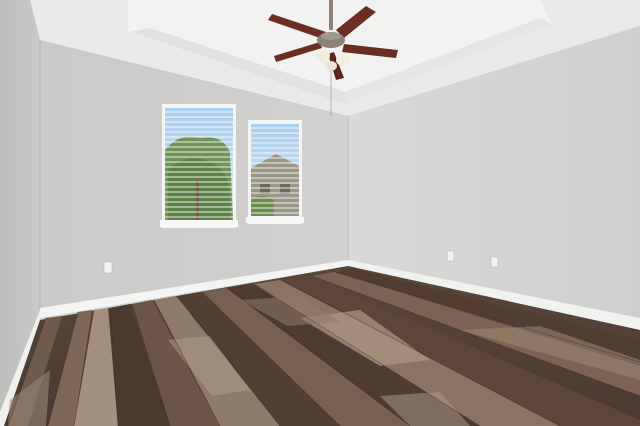  What do you see at coordinates (331, 15) in the screenshot?
I see `fan-downrod` at bounding box center [331, 15].